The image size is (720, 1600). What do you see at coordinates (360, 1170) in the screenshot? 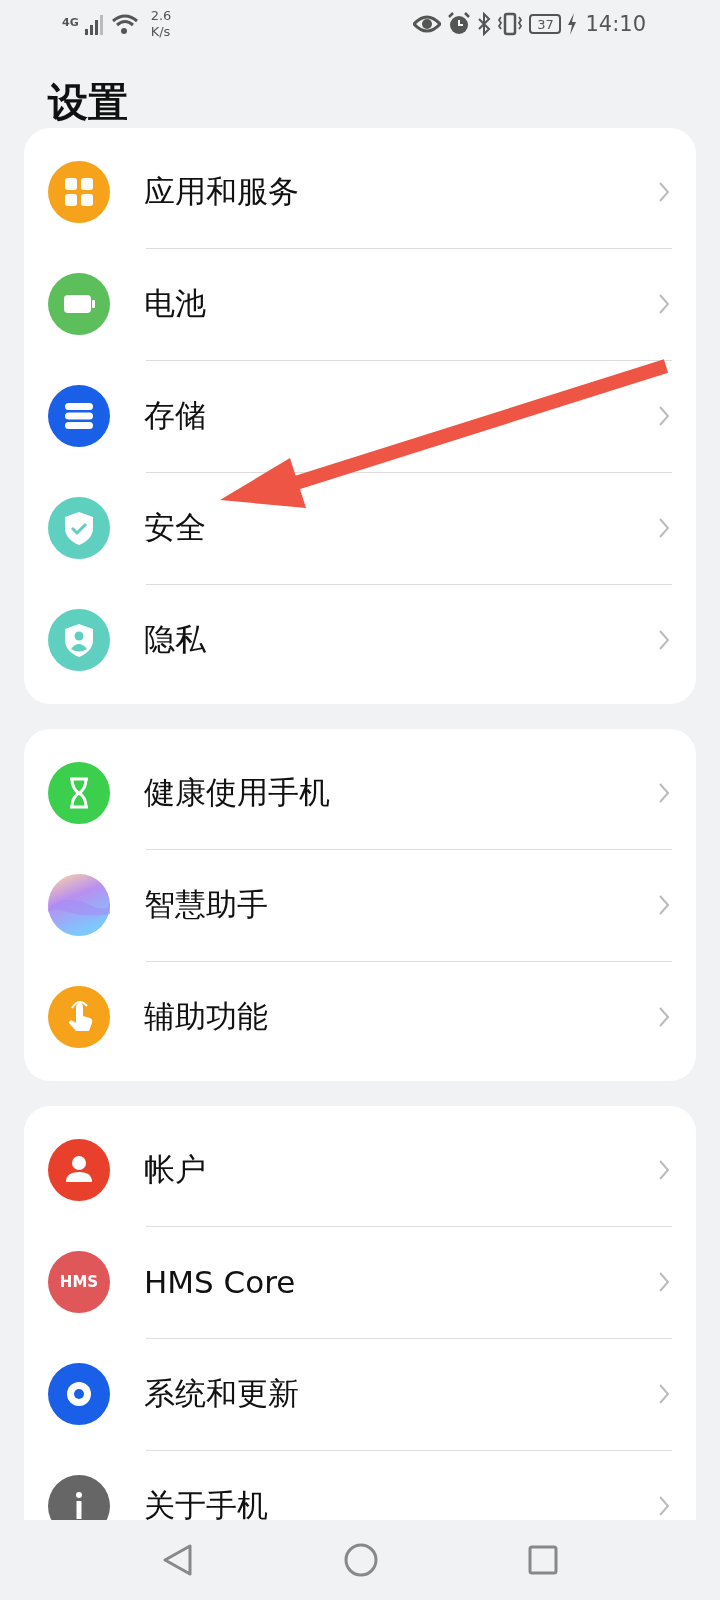
I see `settings-item: 帐户` at bounding box center [360, 1170].